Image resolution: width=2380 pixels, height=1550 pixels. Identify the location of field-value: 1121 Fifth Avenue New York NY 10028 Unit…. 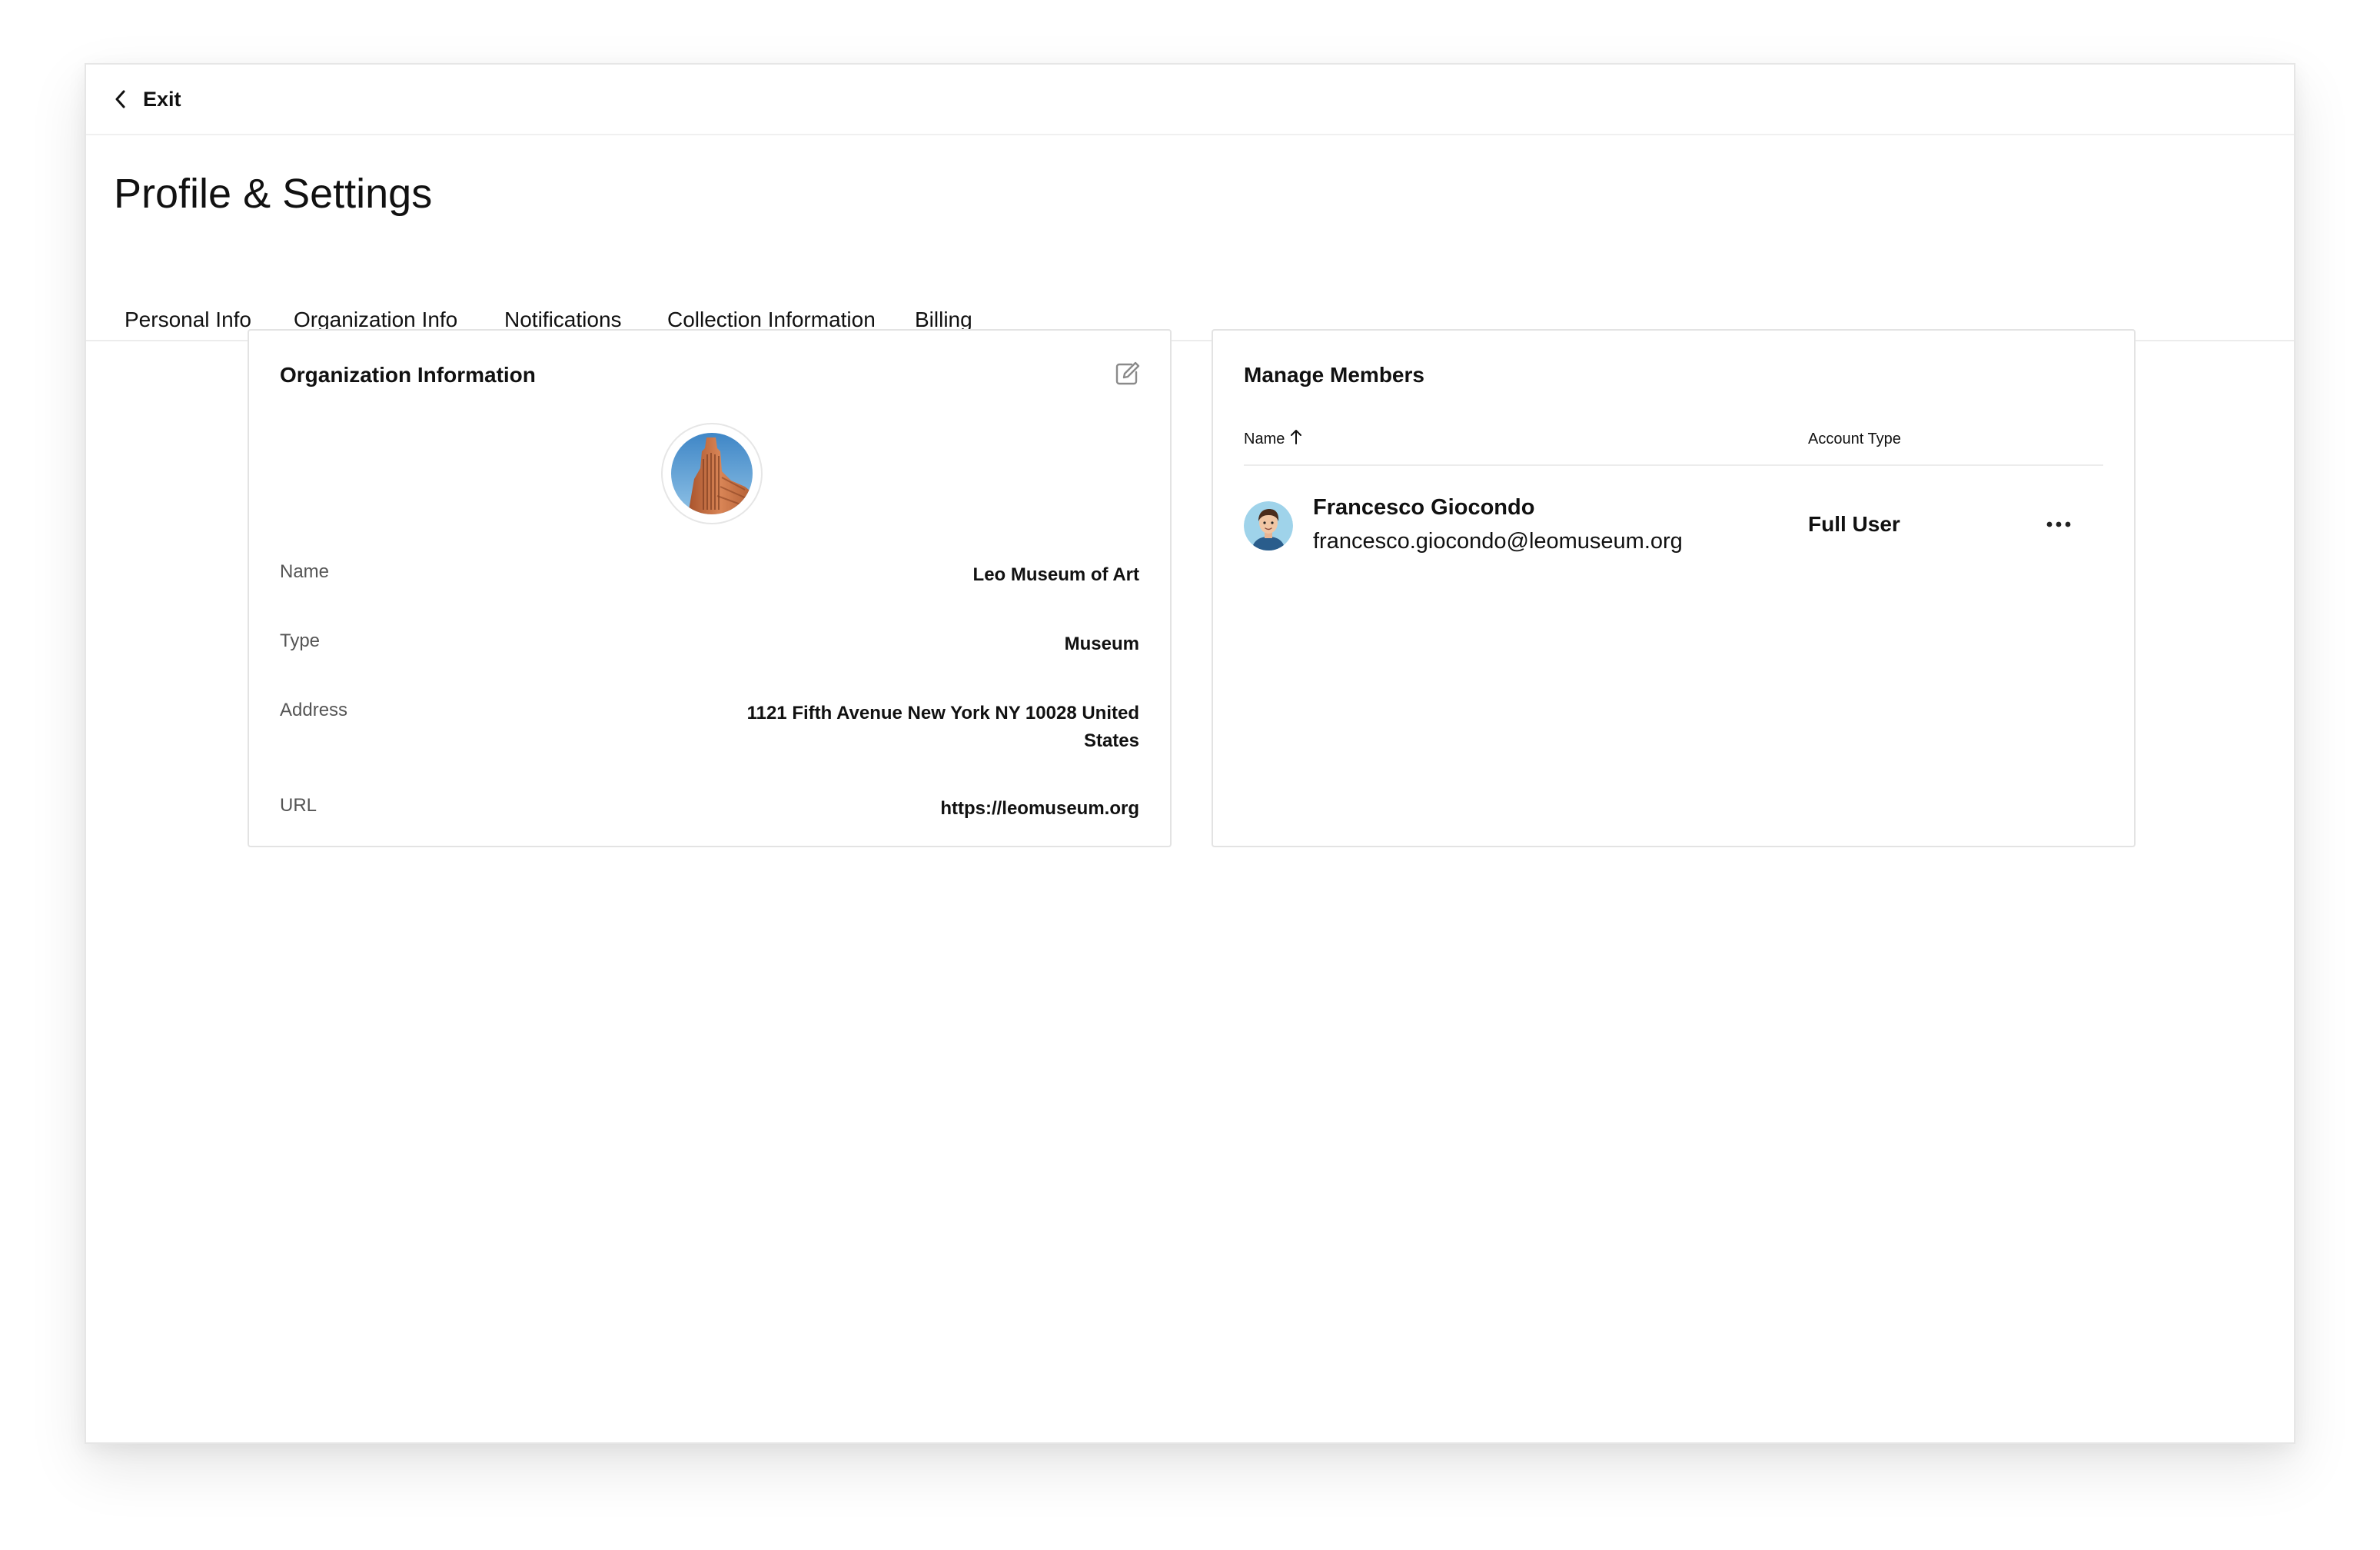
(942, 727).